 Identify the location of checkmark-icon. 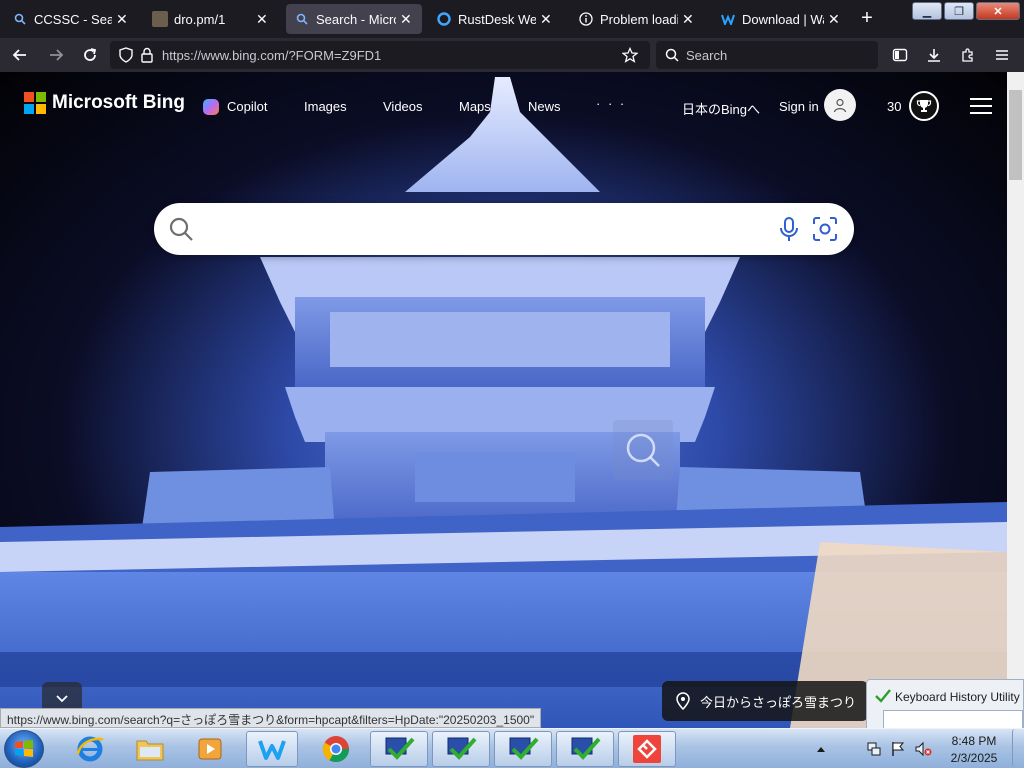
(883, 696).